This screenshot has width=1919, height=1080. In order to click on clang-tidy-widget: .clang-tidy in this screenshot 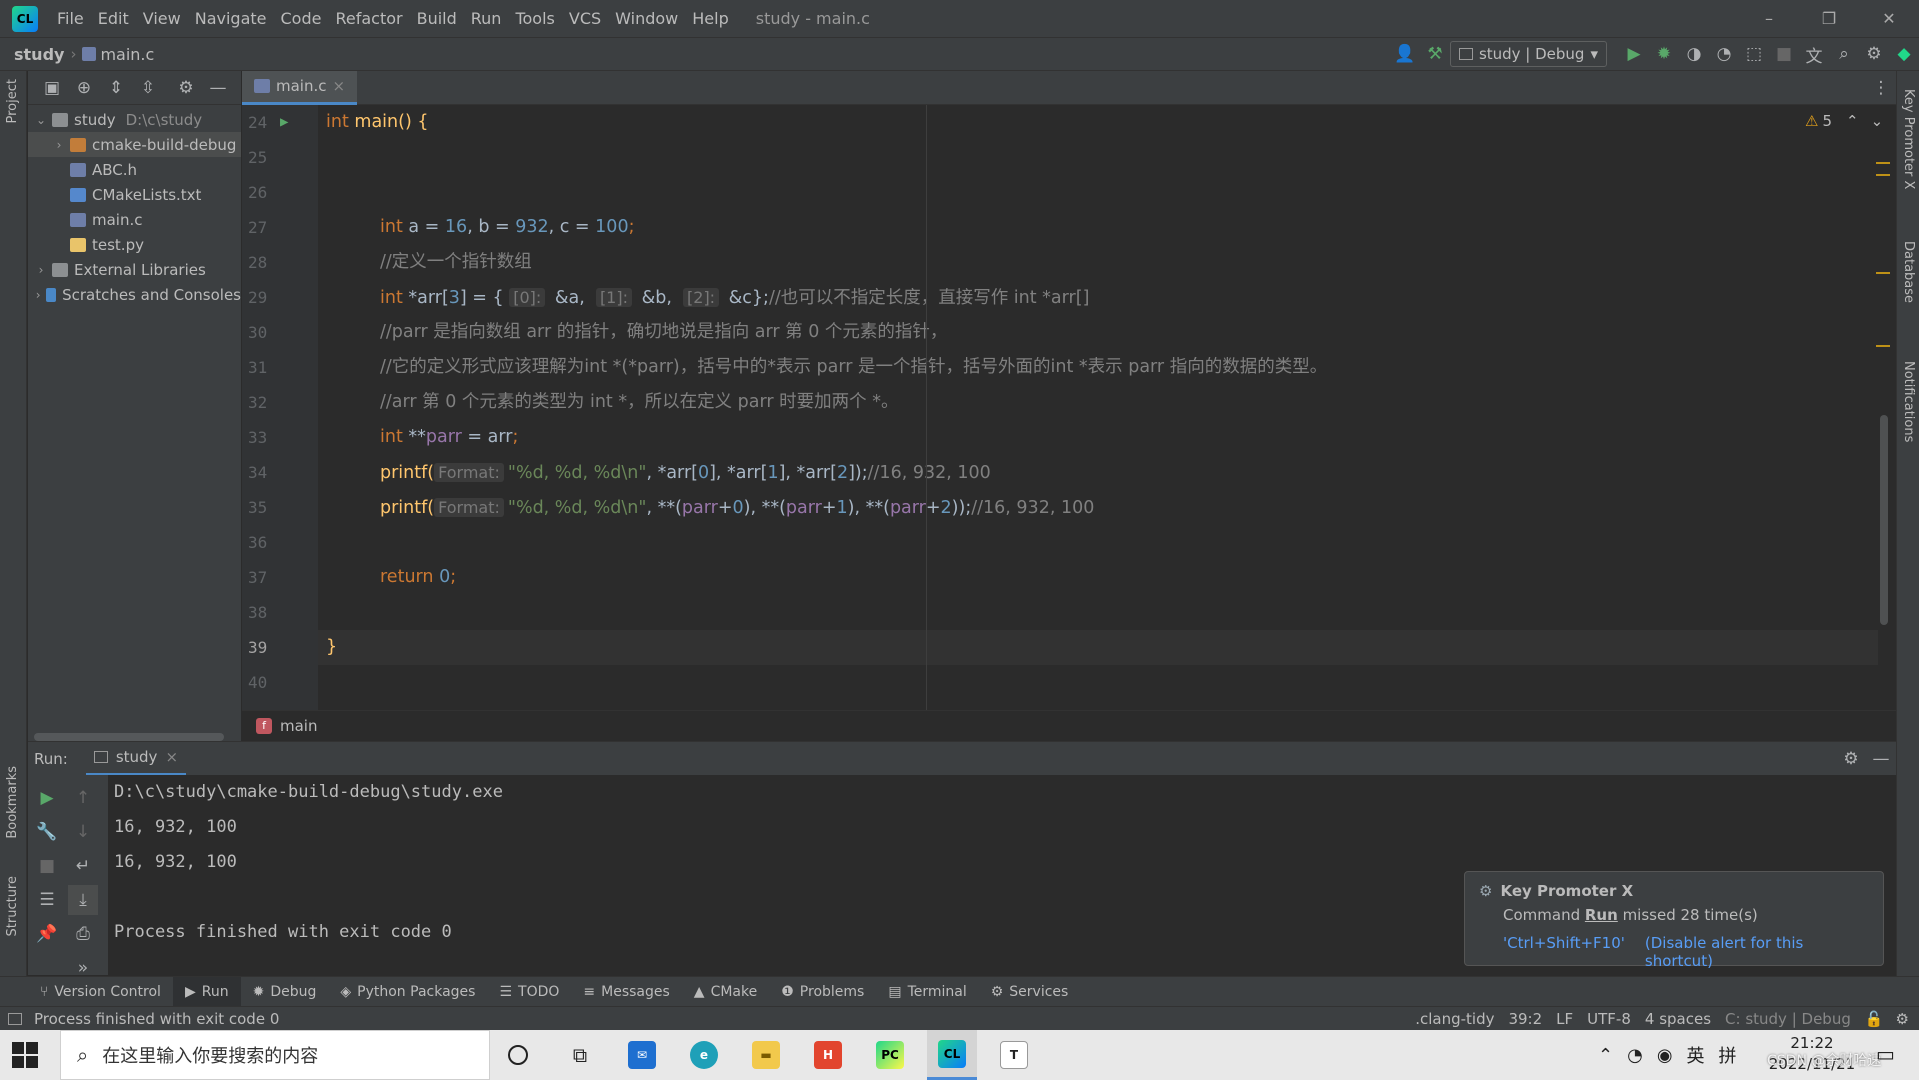, I will do `click(1454, 1019)`.